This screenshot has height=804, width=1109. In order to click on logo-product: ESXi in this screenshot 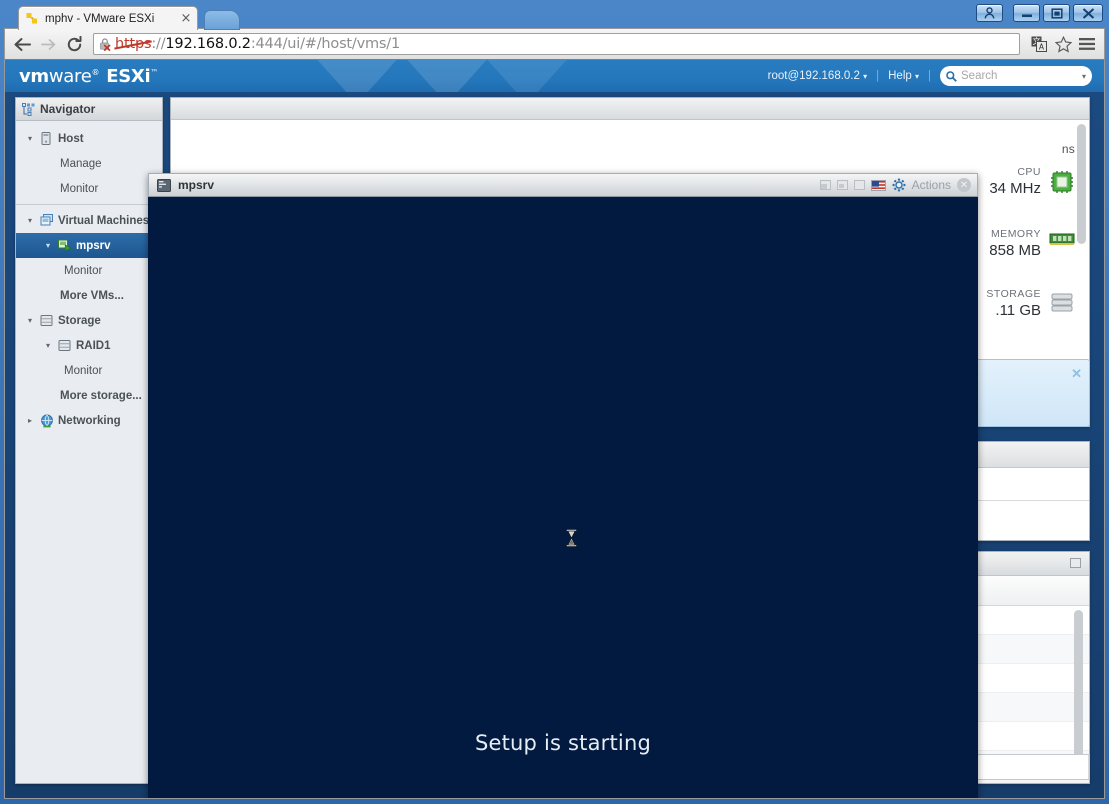, I will do `click(128, 76)`.